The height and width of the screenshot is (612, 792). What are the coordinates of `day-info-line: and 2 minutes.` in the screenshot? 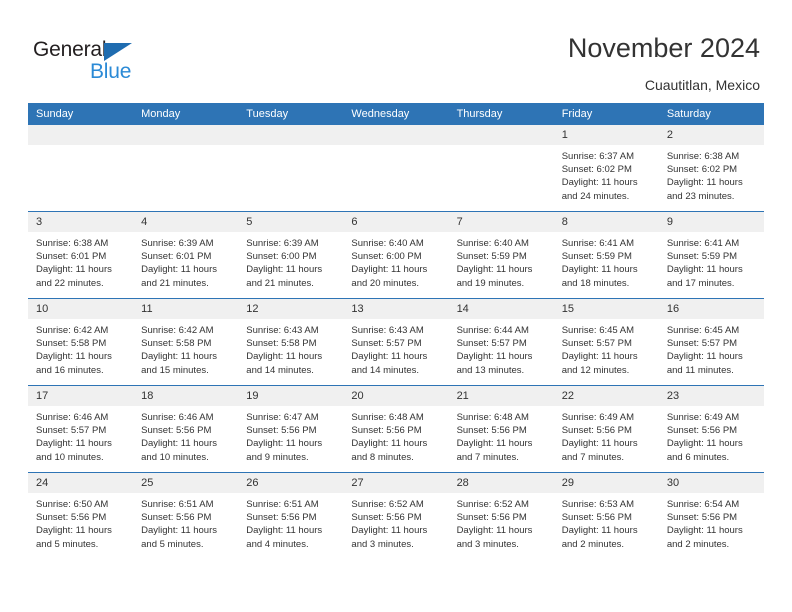 It's located at (593, 544).